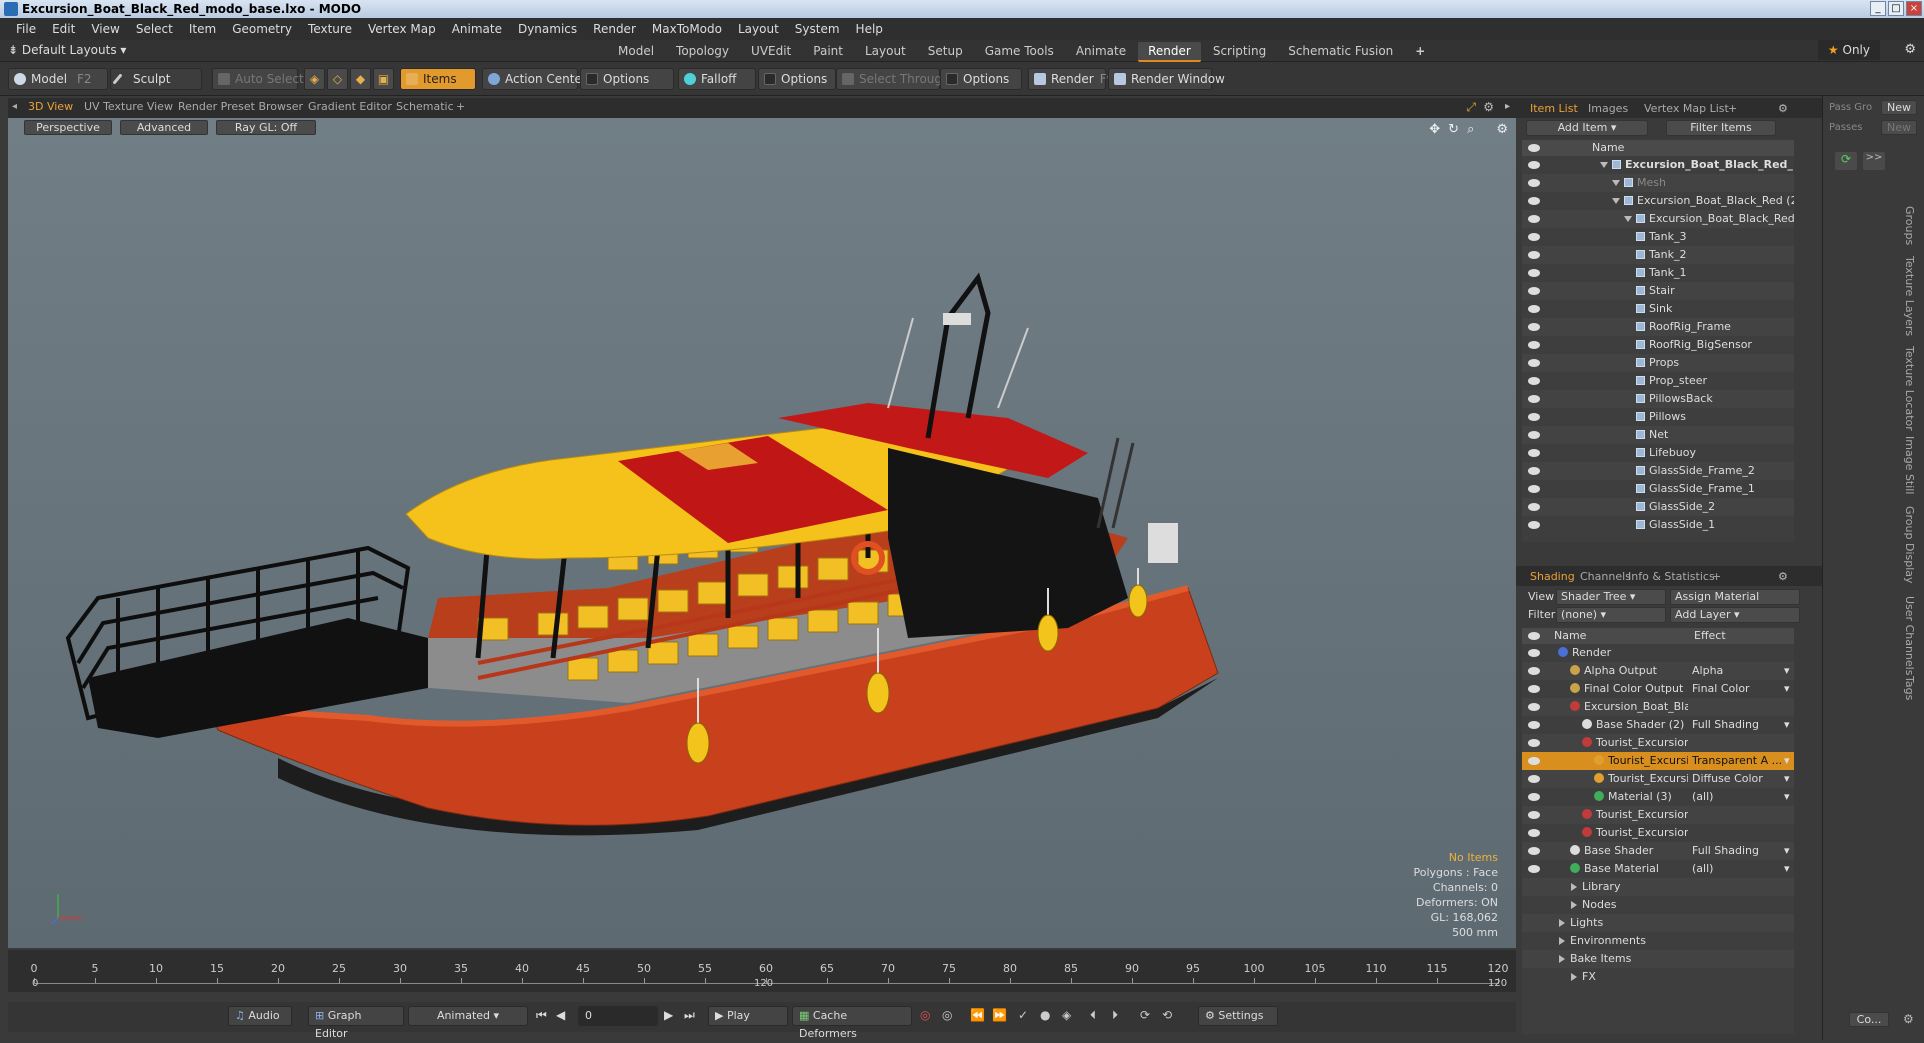 This screenshot has width=1924, height=1043. Describe the element at coordinates (758, 29) in the screenshot. I see `menu-layout: Layout` at that location.